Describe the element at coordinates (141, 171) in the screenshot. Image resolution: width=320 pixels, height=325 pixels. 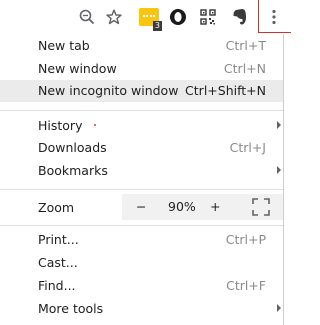
I see `menu-item-bookmarks: Bookmarks` at that location.